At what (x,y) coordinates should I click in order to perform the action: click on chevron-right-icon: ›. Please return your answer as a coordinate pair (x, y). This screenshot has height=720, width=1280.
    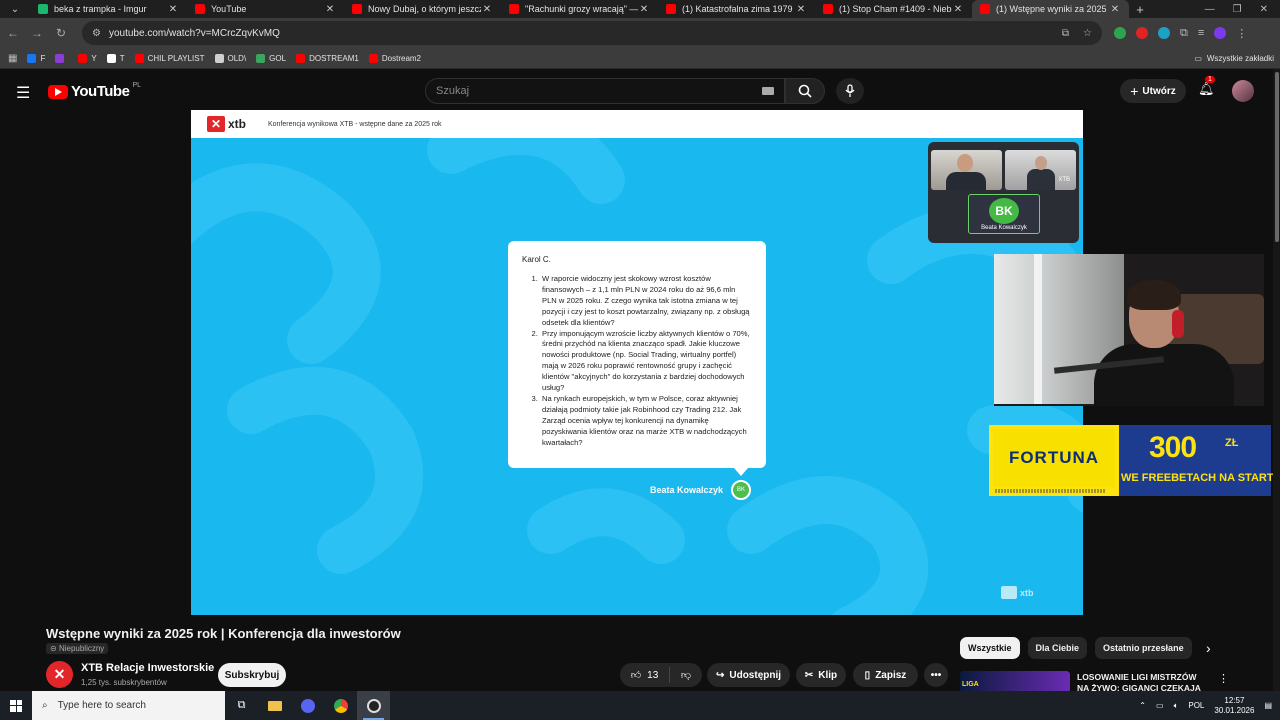
    Looking at the image, I should click on (1208, 648).